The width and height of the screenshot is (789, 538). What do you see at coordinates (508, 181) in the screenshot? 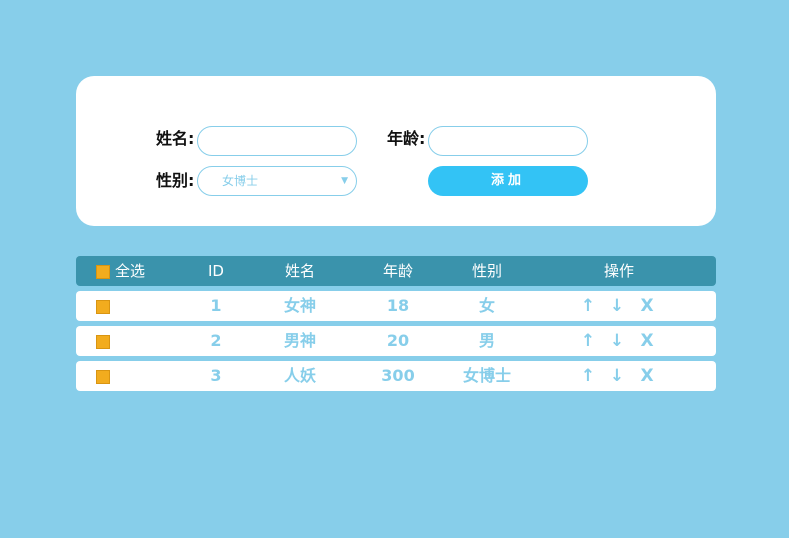
I see `add-button: 添加` at bounding box center [508, 181].